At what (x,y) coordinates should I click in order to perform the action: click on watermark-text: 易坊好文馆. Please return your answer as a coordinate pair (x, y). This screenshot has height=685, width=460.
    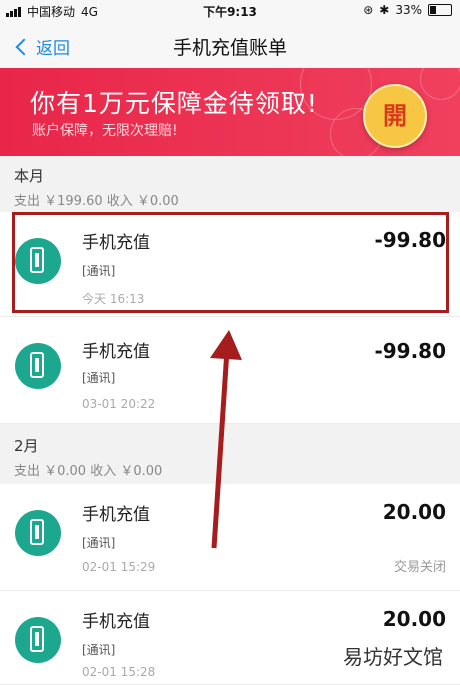
    Looking at the image, I should click on (393, 655).